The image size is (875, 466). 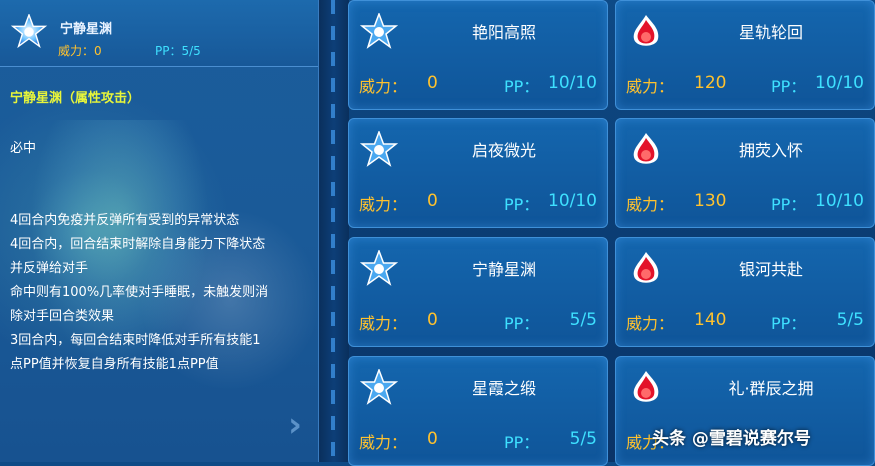 I want to click on skill-detail-header: 宁静星渊 威力：0 PP：5/5, so click(x=159, y=33).